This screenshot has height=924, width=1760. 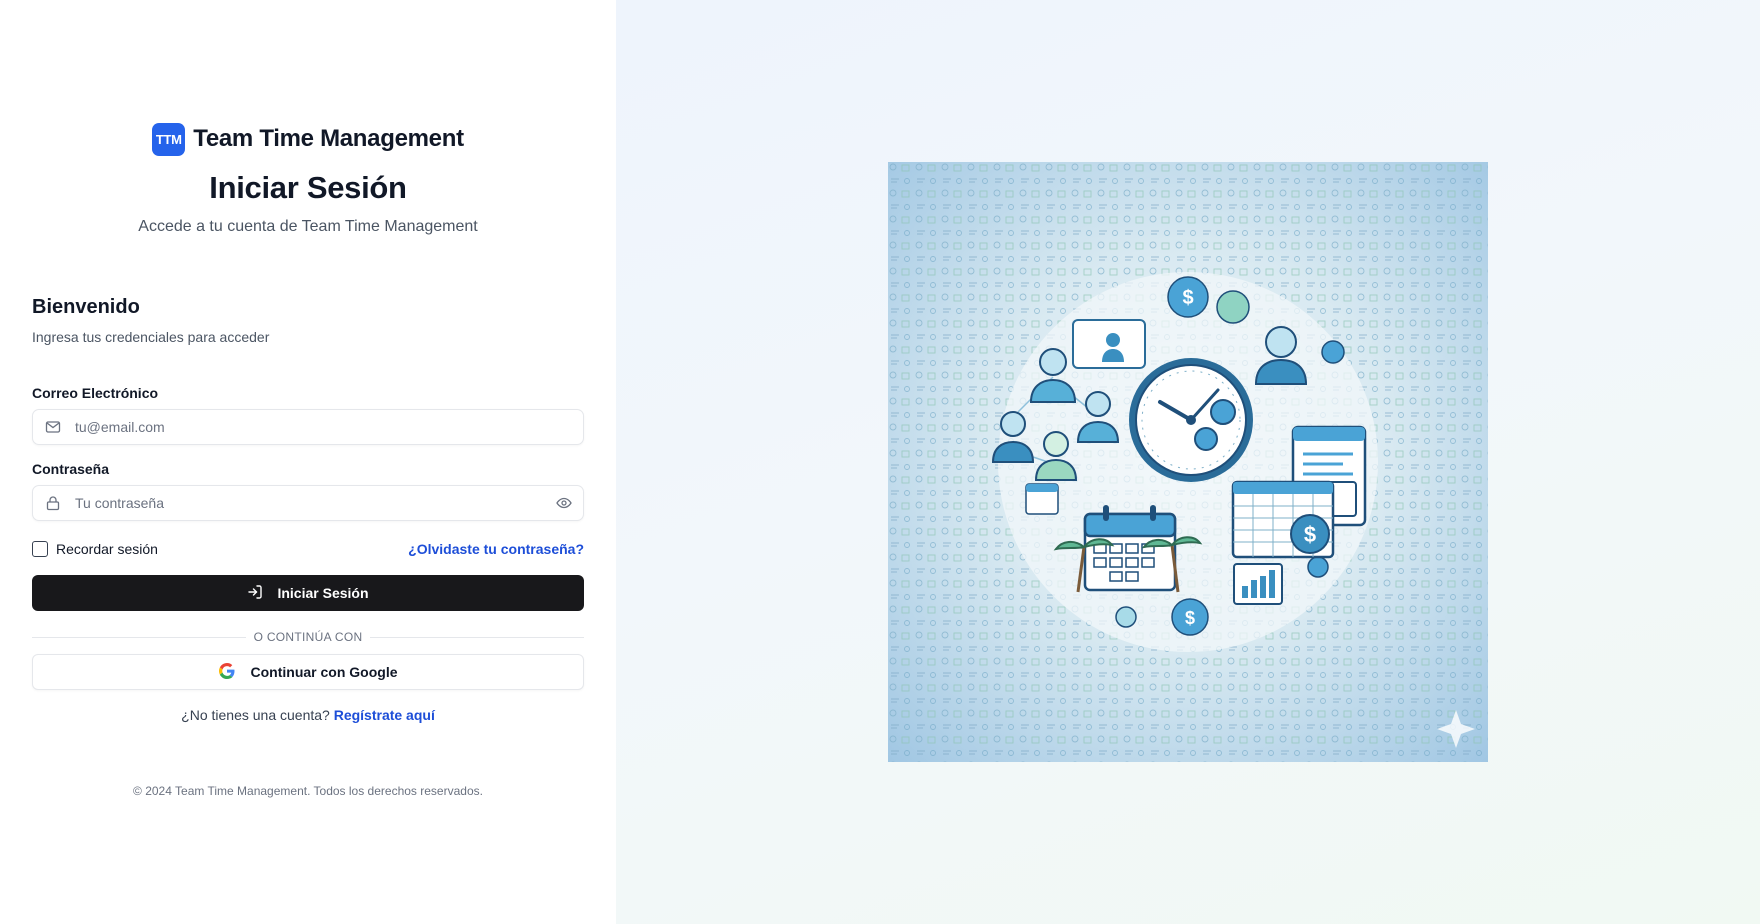 I want to click on eye-icon, so click(x=564, y=503).